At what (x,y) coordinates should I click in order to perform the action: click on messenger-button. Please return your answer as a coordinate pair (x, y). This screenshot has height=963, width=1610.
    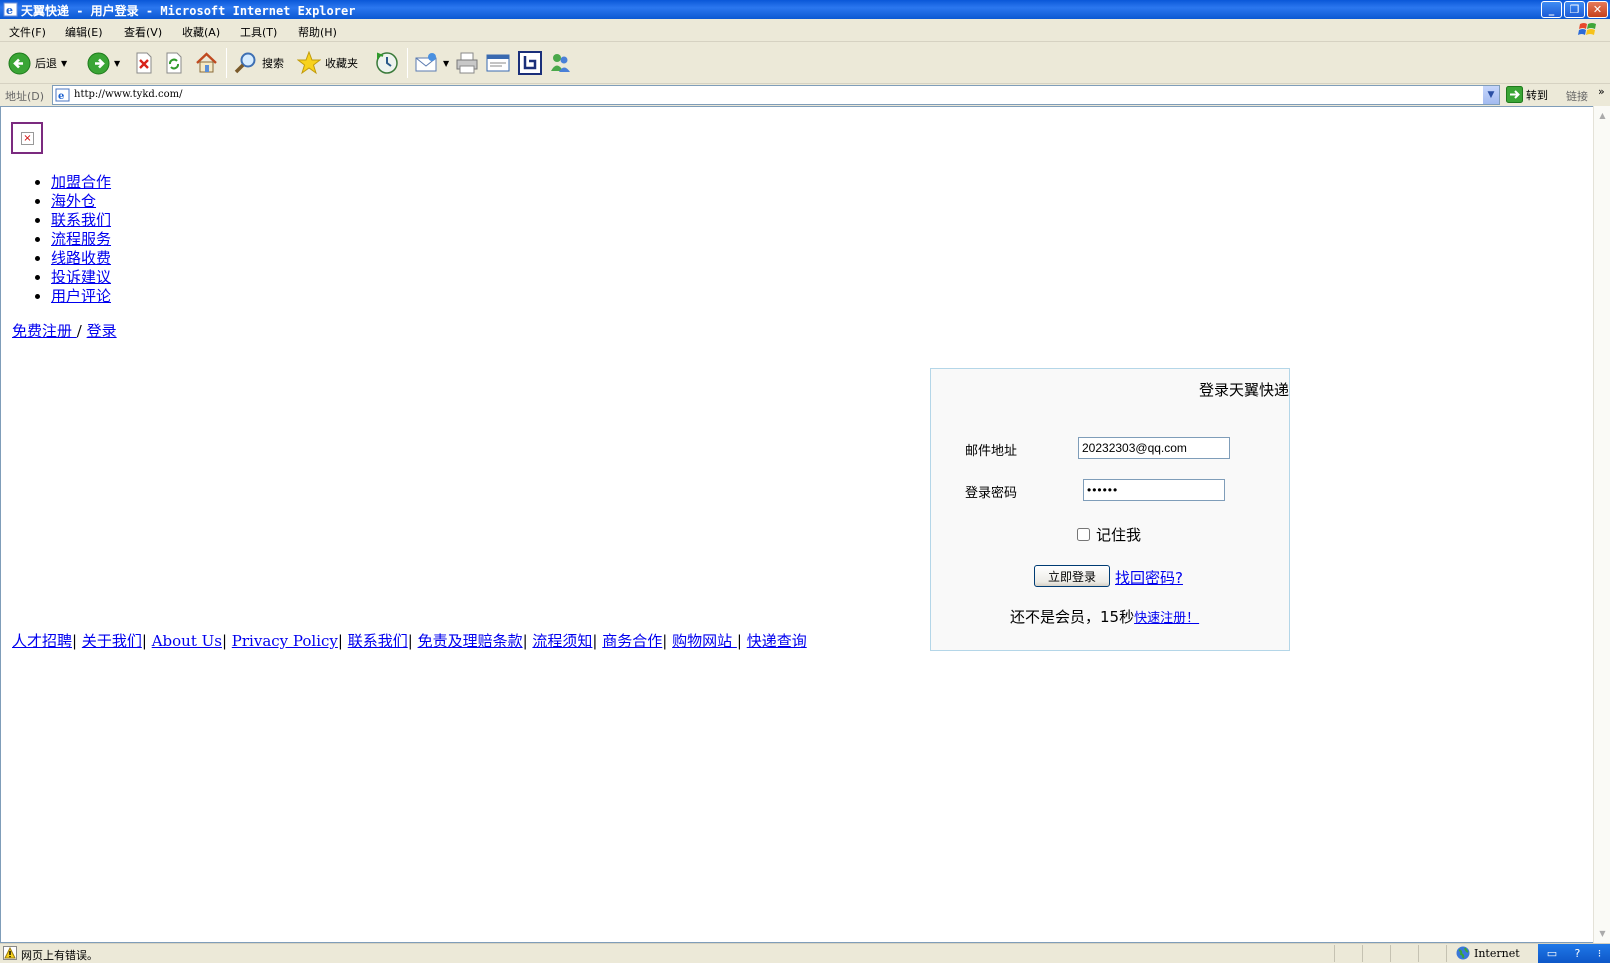
    Looking at the image, I should click on (560, 63).